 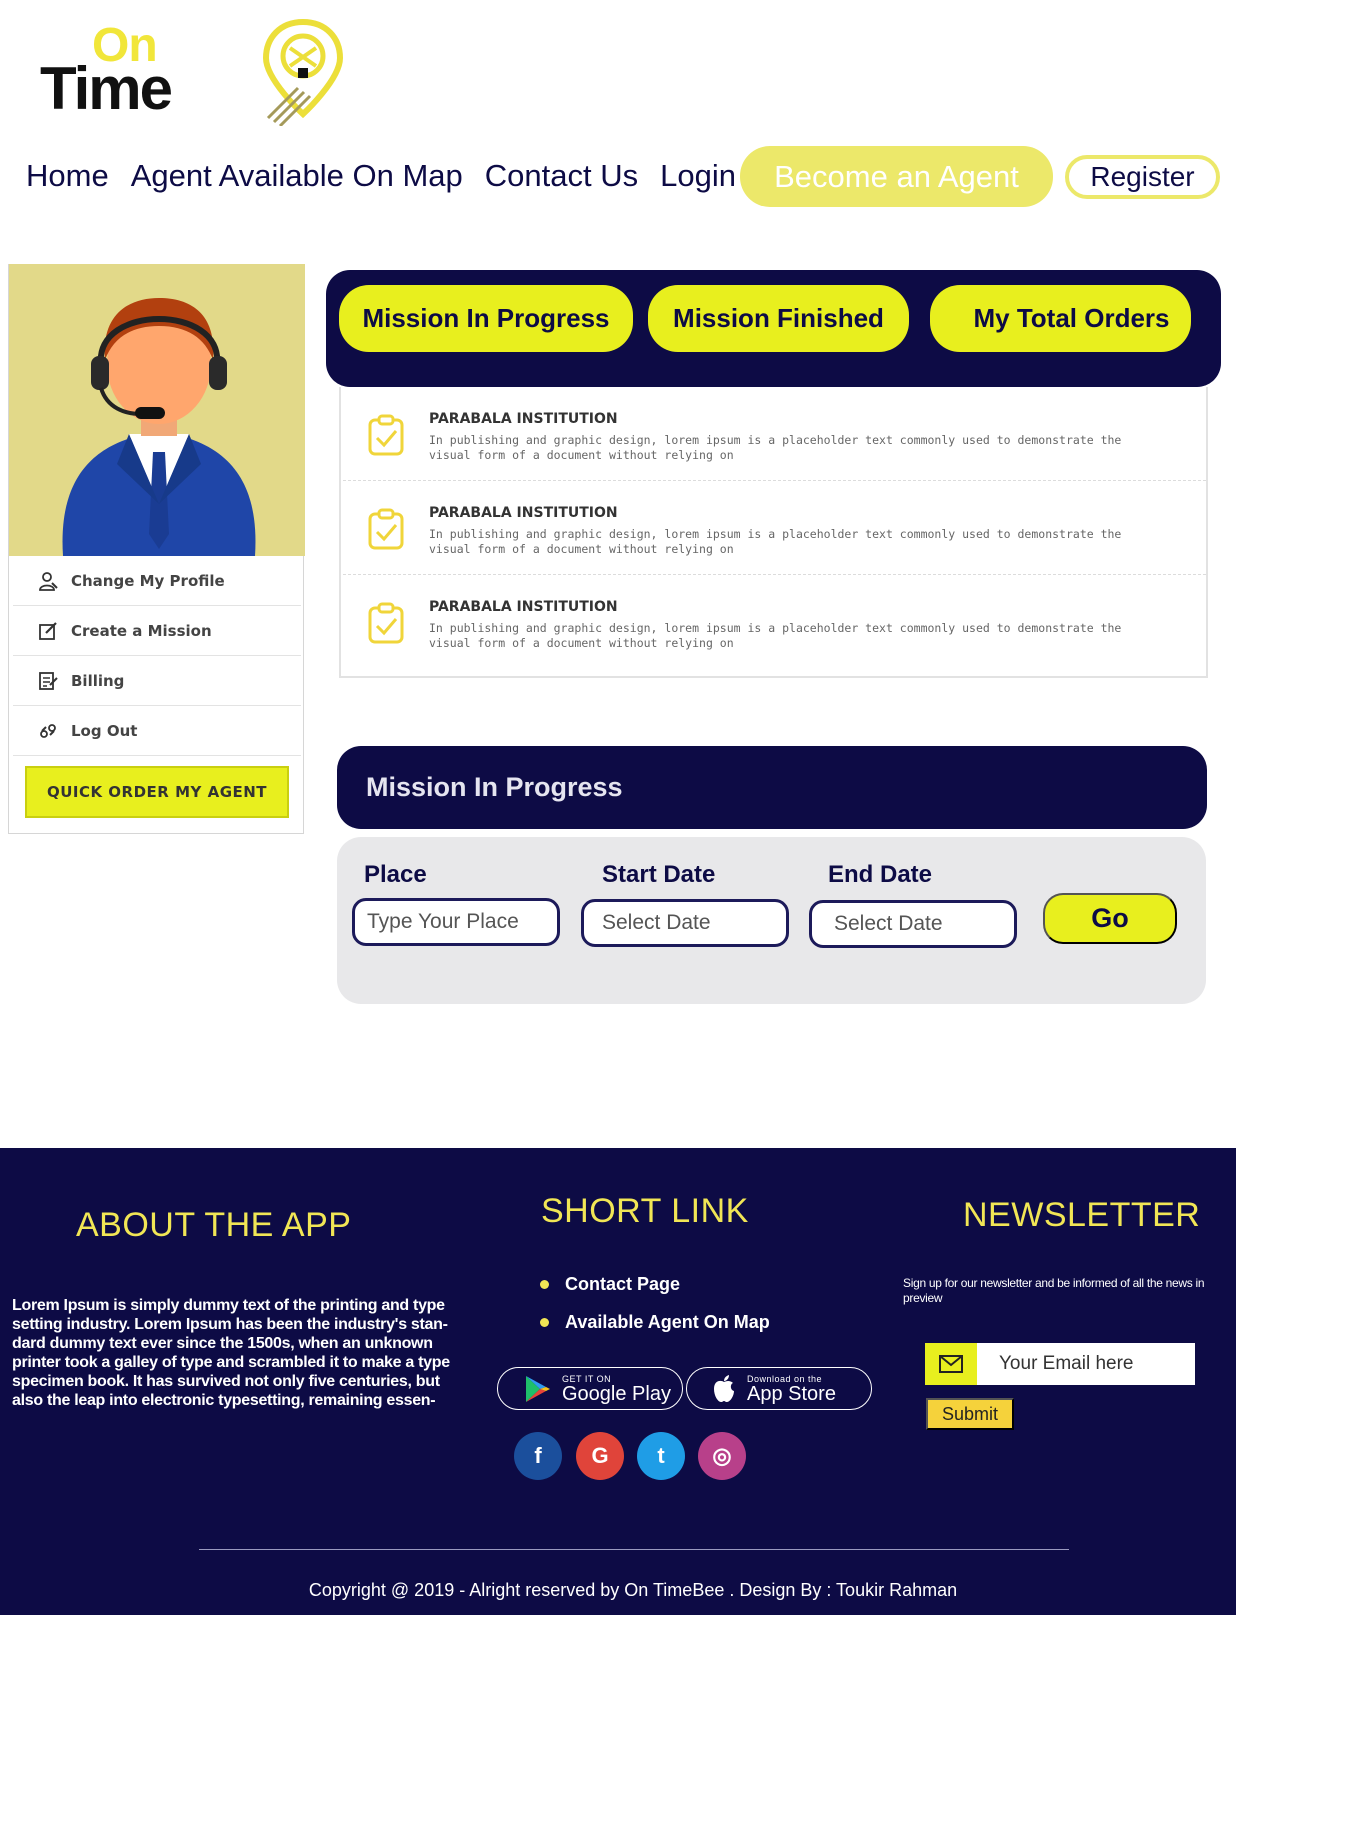 I want to click on start-date-input: Select Date, so click(x=685, y=923).